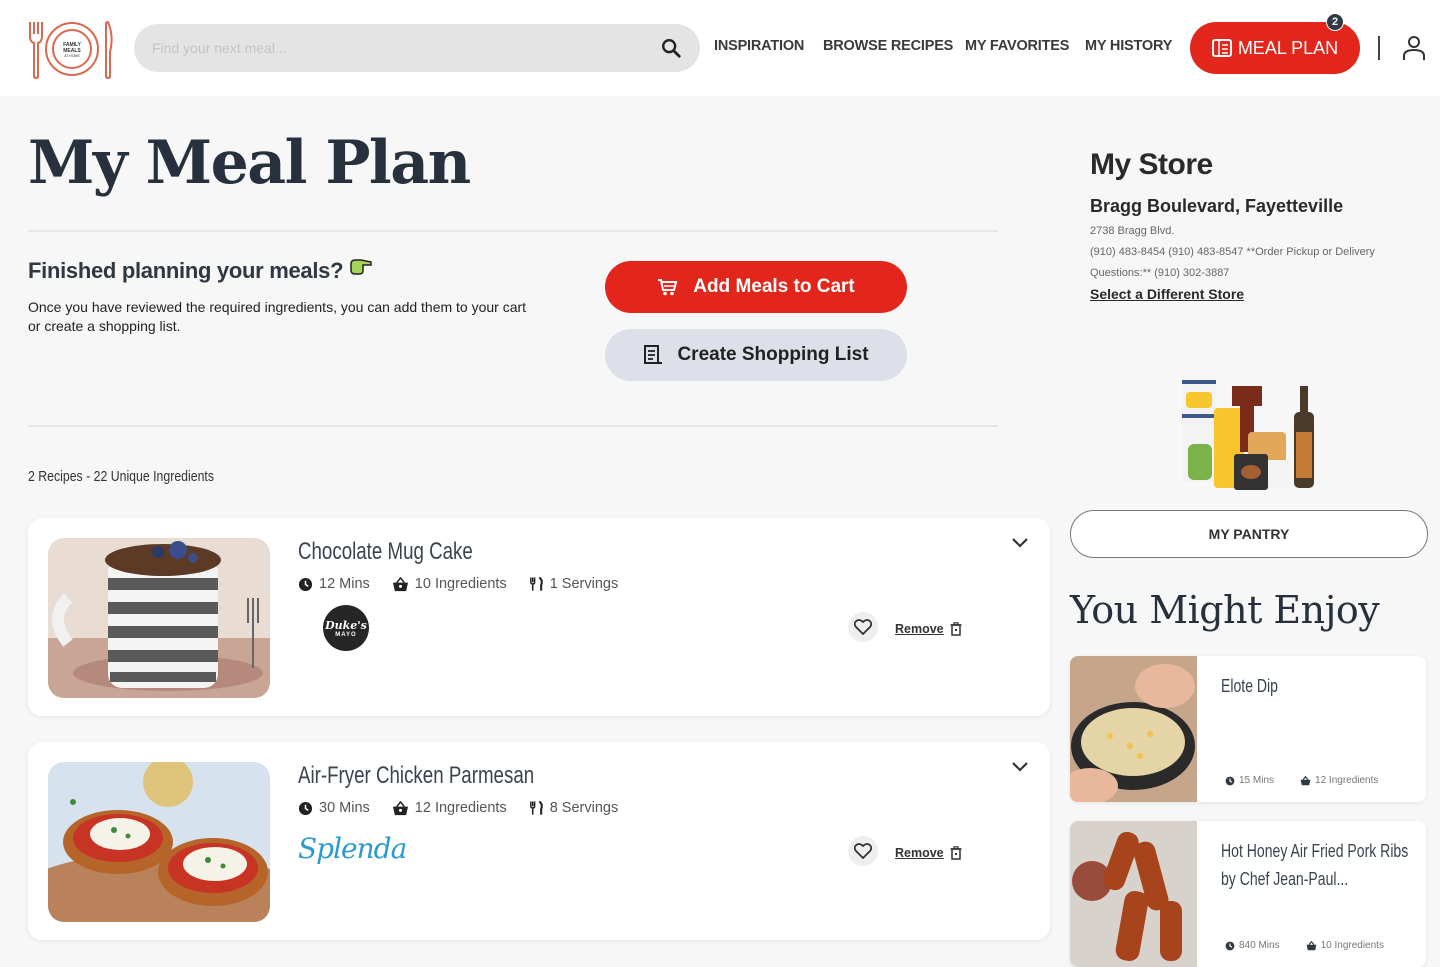 This screenshot has height=967, width=1440. Describe the element at coordinates (1379, 48) in the screenshot. I see `header-divider` at that location.